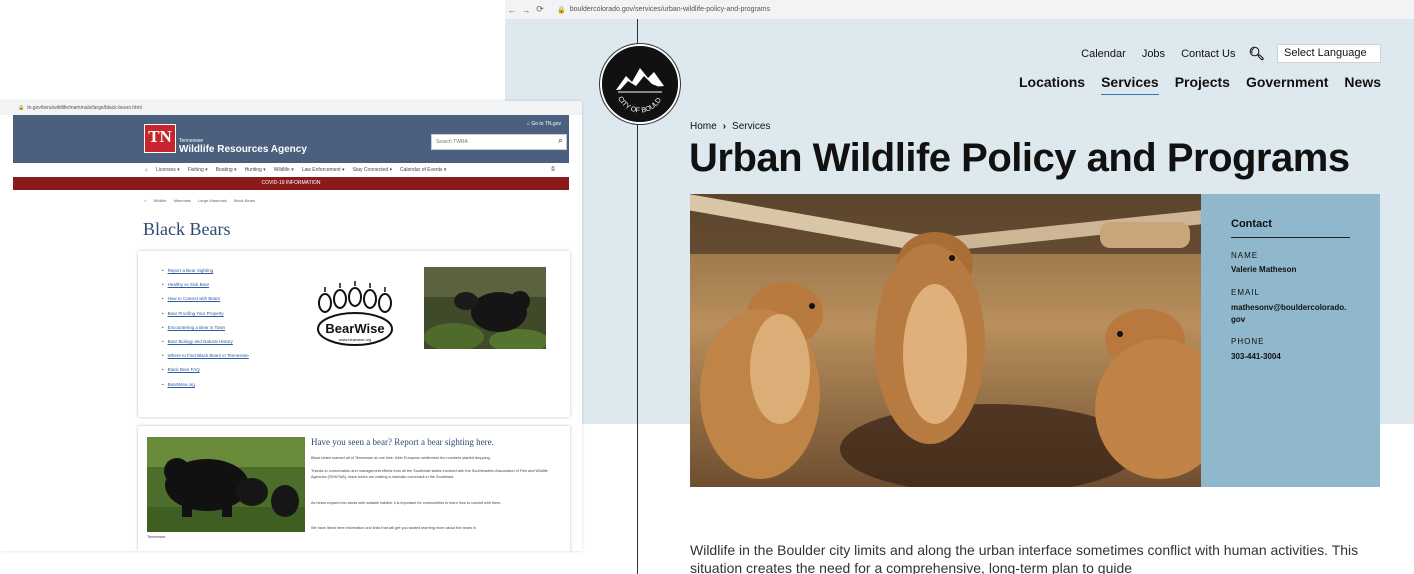 This screenshot has height=574, width=1414. I want to click on svg-text: BearWise, so click(354, 328).